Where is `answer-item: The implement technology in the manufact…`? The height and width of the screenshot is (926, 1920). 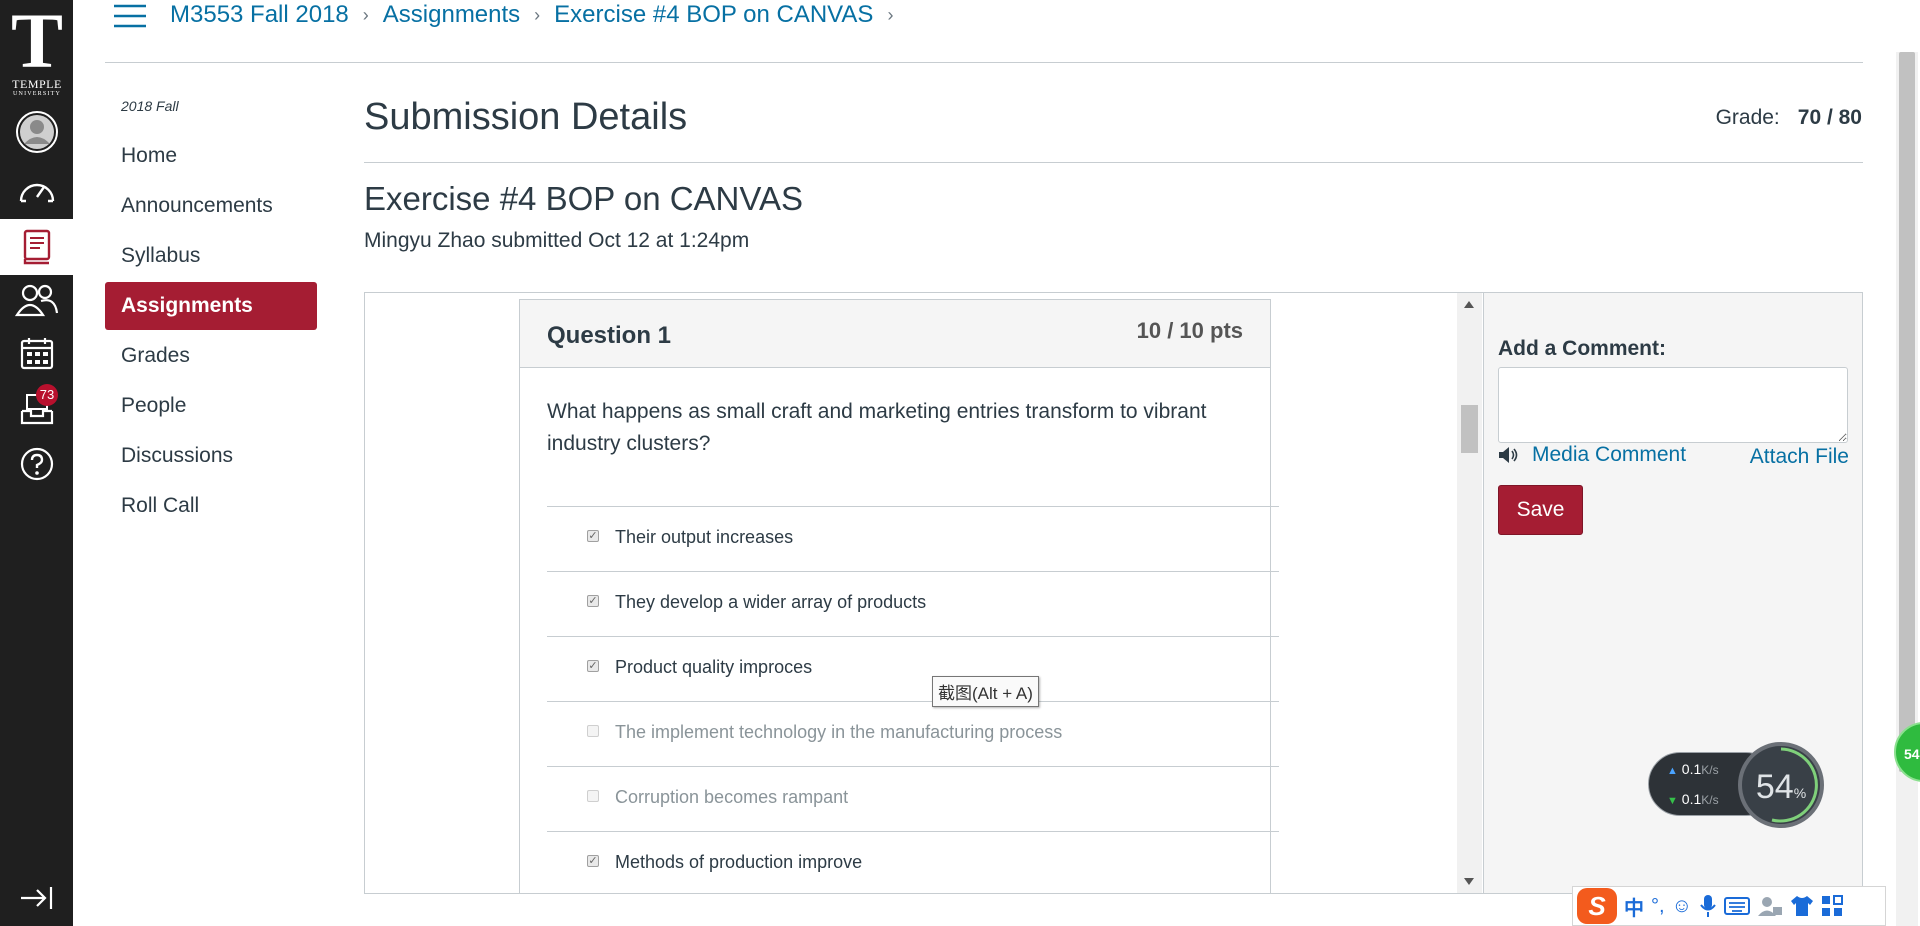
answer-item: The implement technology in the manufact… is located at coordinates (913, 733).